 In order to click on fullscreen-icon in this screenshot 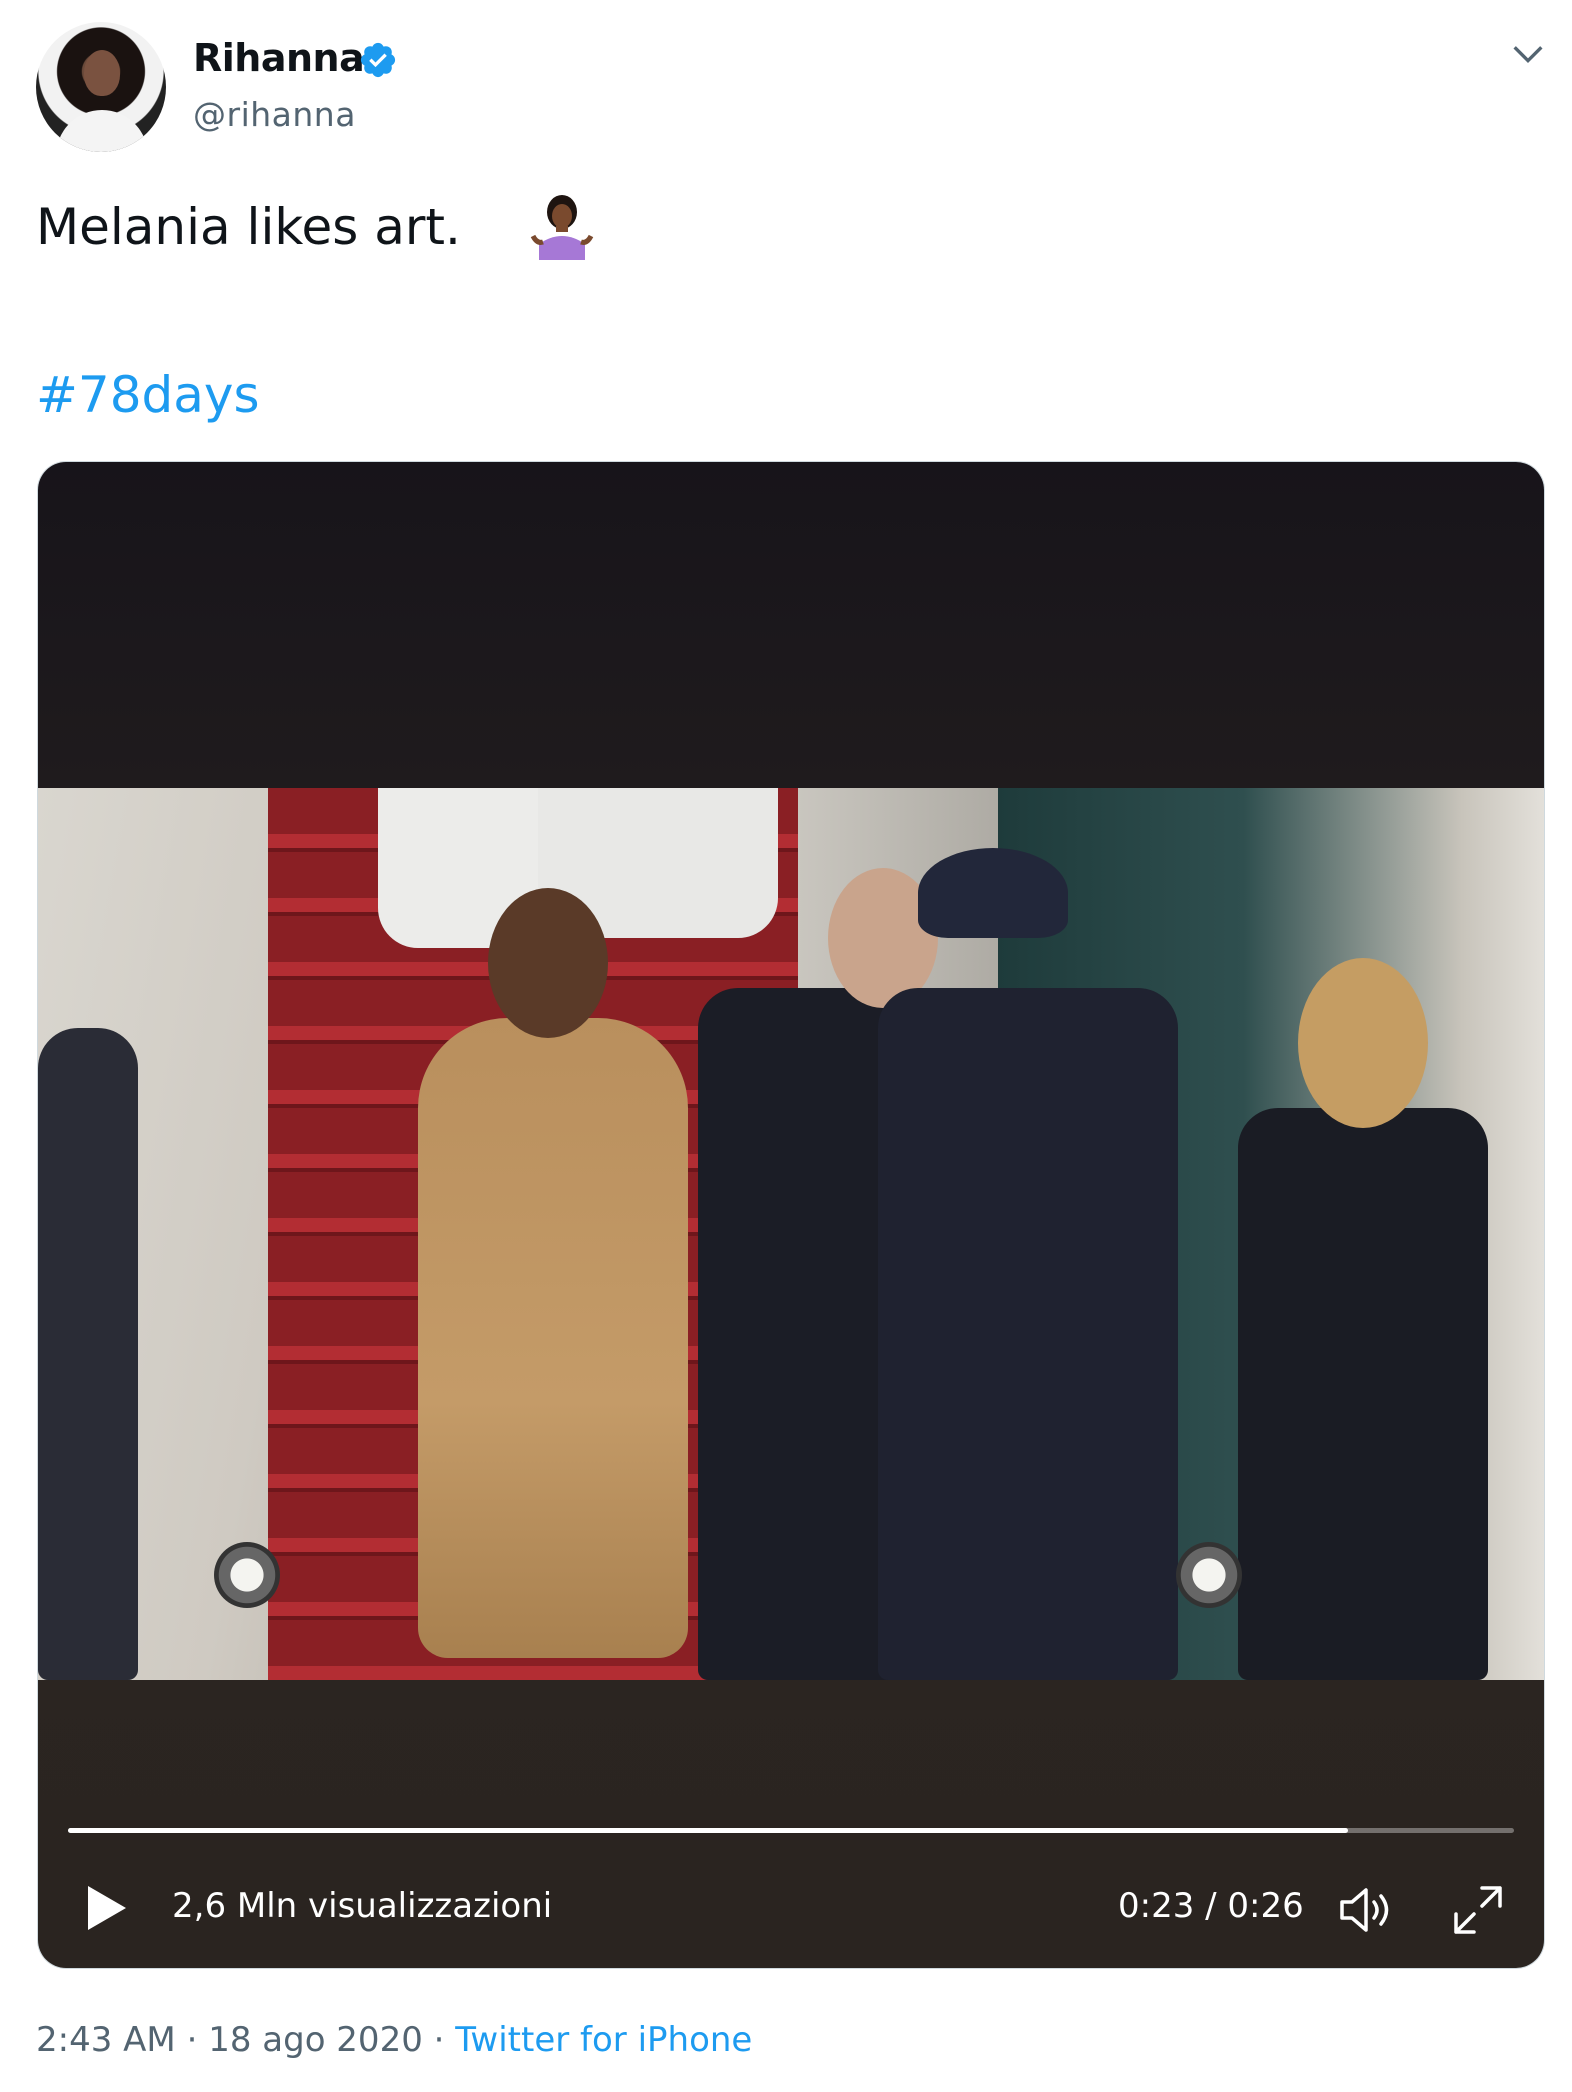, I will do `click(1478, 1910)`.